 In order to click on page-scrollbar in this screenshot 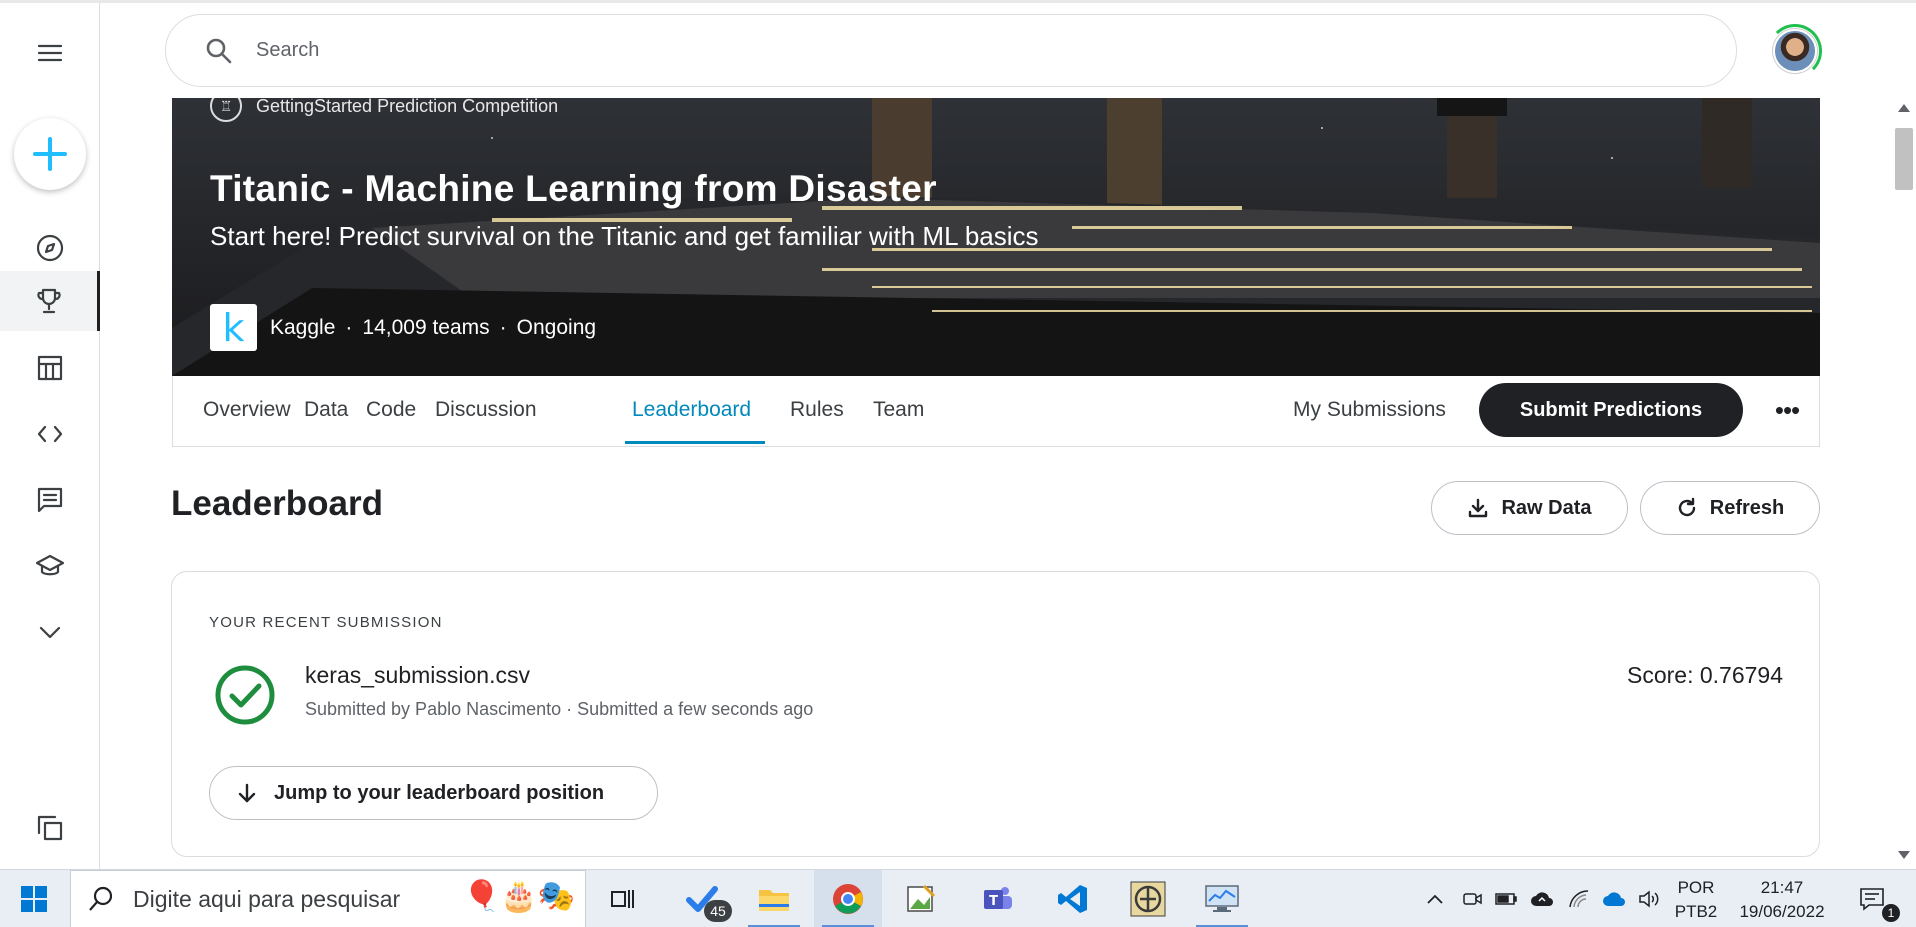, I will do `click(1904, 483)`.